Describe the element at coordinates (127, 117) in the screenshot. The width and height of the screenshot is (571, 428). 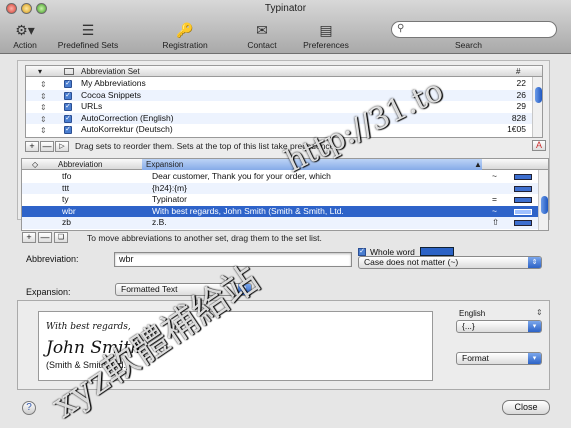
I see `set-name: AutoCorrection (English)` at that location.